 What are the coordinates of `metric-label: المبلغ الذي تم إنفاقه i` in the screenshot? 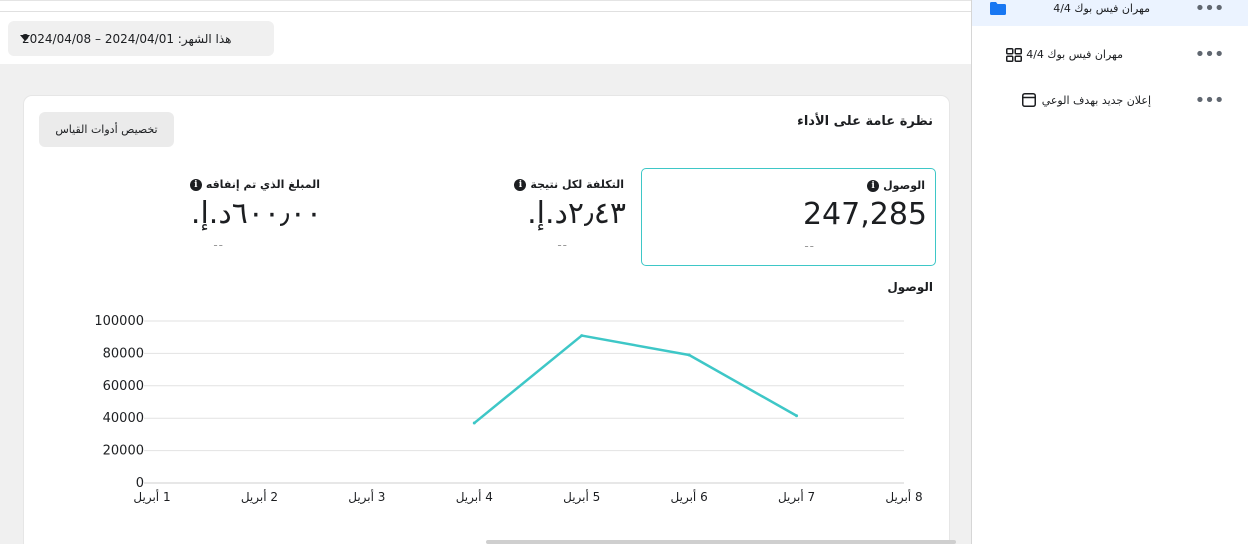 It's located at (254, 184).